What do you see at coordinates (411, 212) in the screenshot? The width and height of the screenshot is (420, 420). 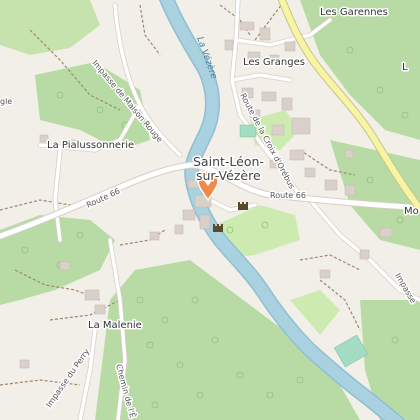 I see `place-label-mo: Mo` at bounding box center [411, 212].